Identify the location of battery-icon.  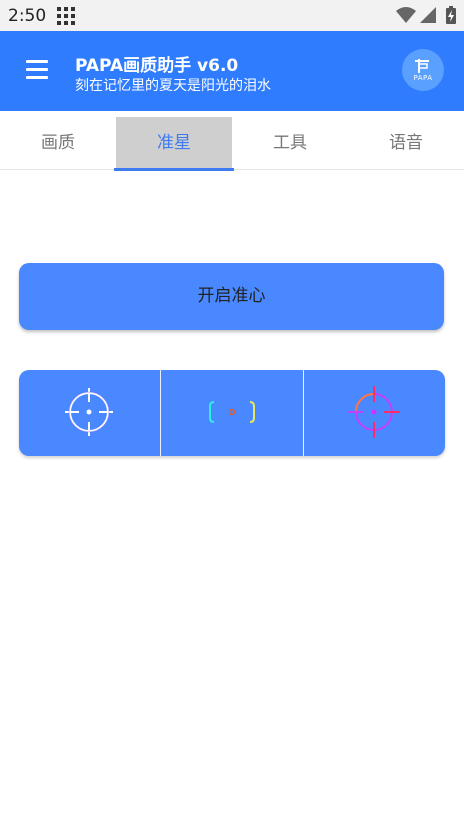
(451, 15).